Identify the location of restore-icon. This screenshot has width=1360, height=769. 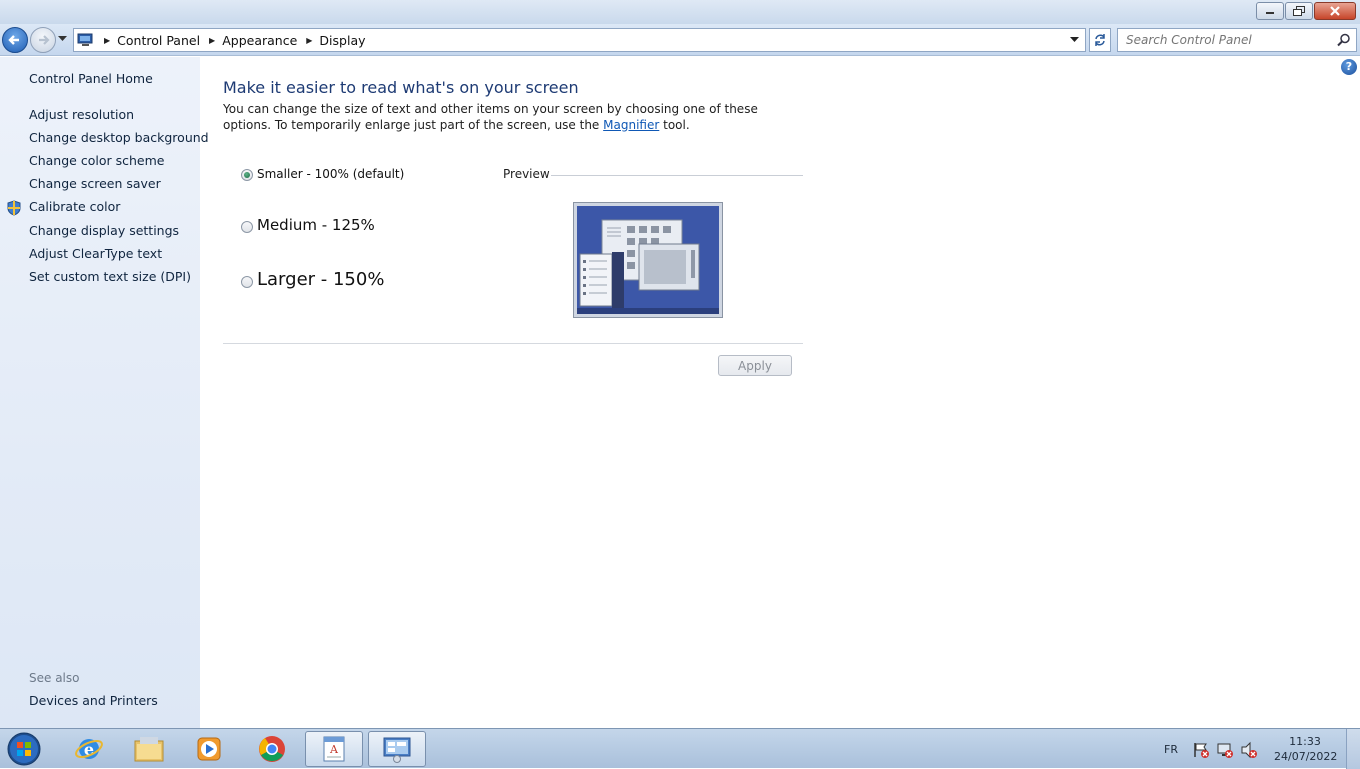
(1299, 11).